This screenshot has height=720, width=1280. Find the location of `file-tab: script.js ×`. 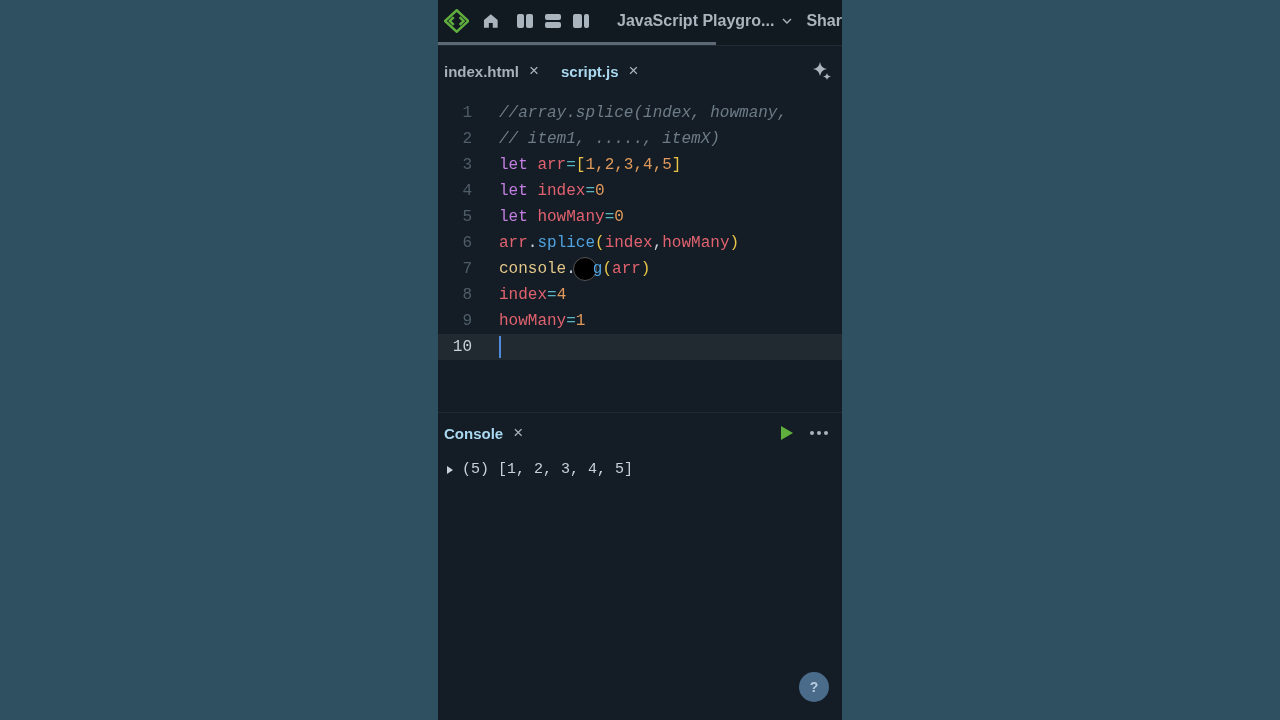

file-tab: script.js × is located at coordinates (599, 71).